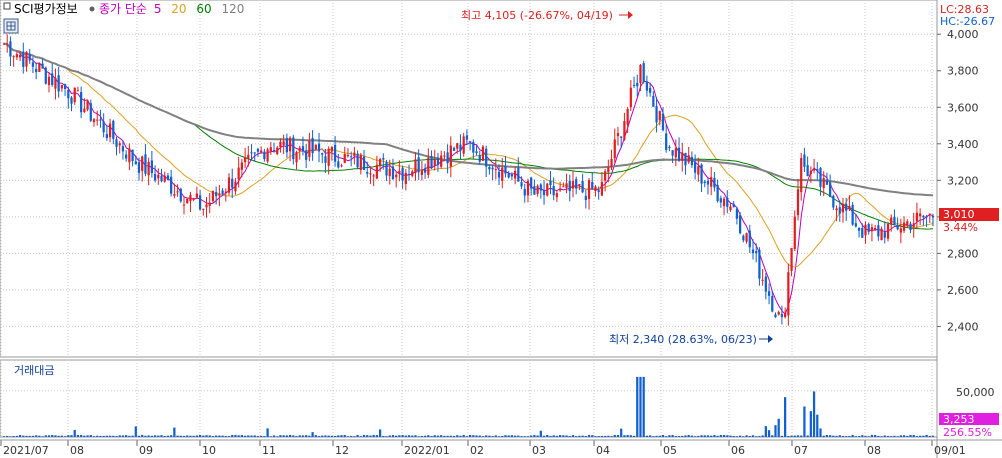  What do you see at coordinates (963, 34) in the screenshot?
I see `y-tick-label: 4,000` at bounding box center [963, 34].